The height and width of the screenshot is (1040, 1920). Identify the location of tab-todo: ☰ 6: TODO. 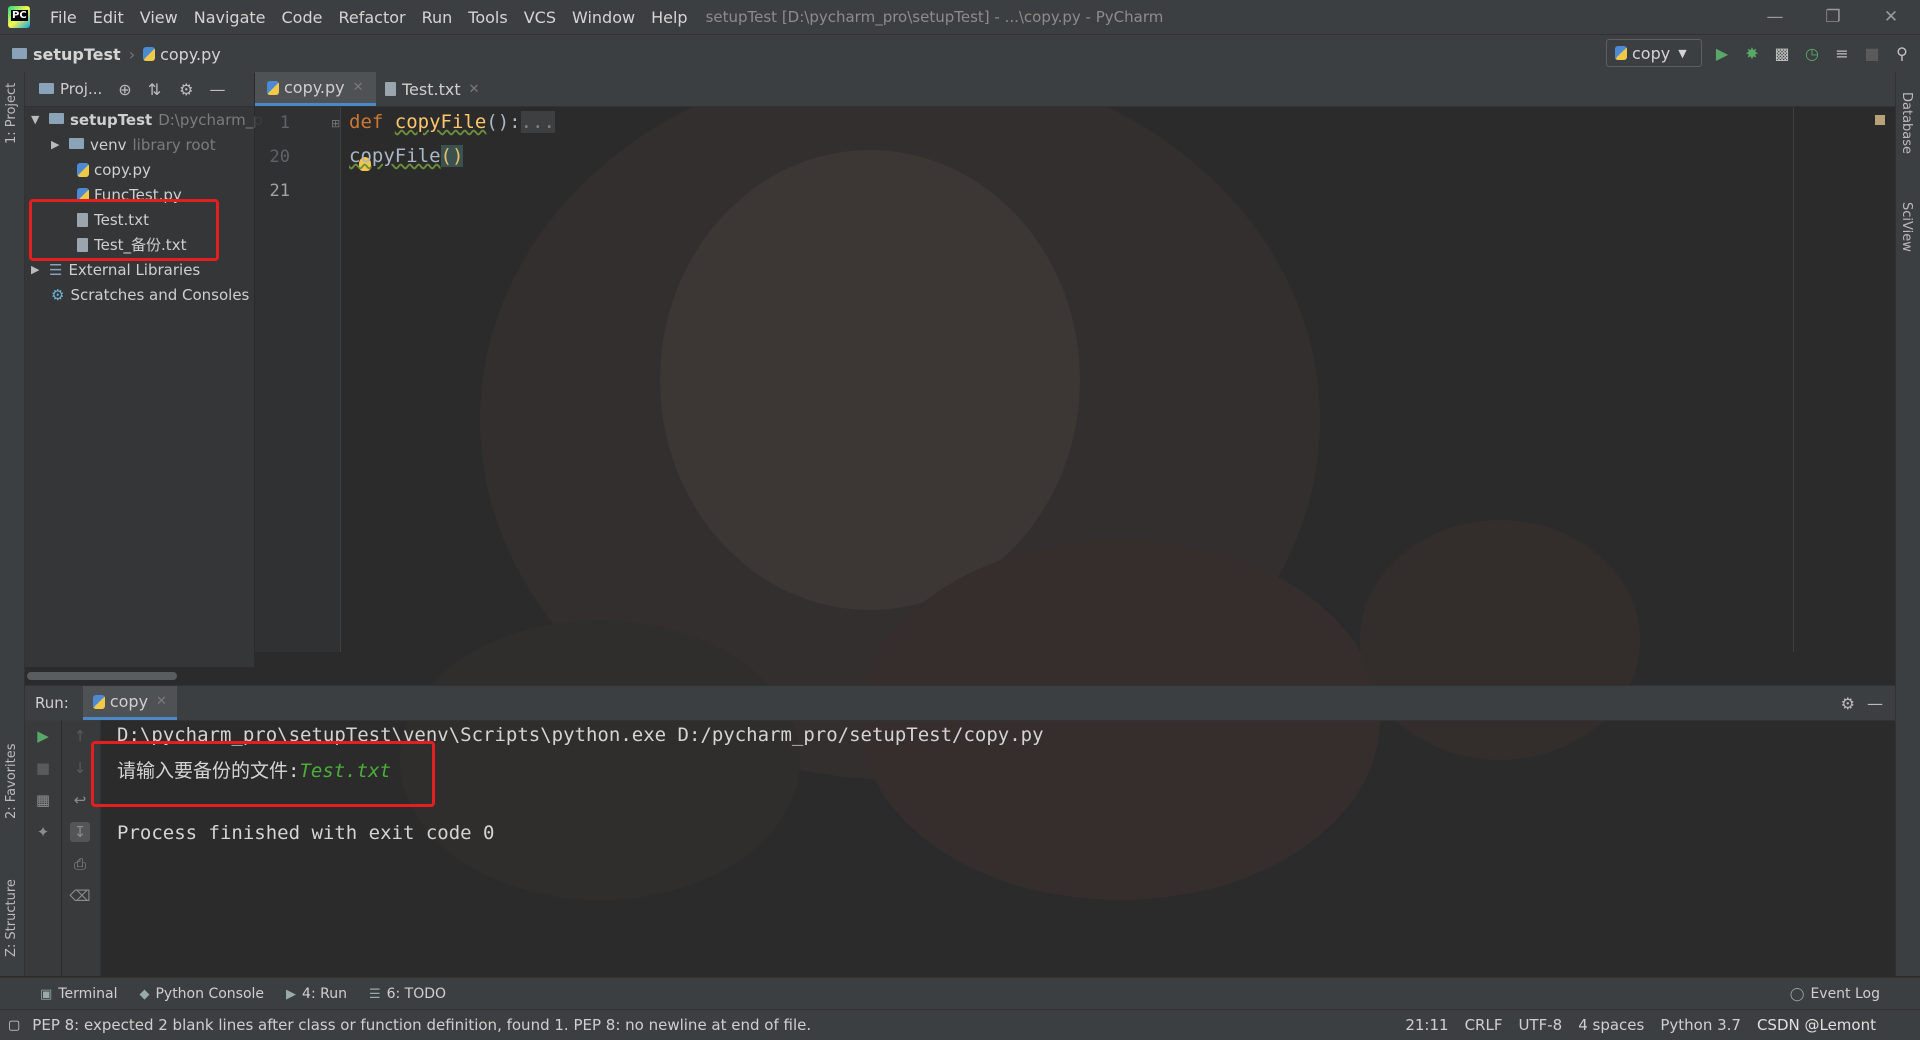
(407, 994).